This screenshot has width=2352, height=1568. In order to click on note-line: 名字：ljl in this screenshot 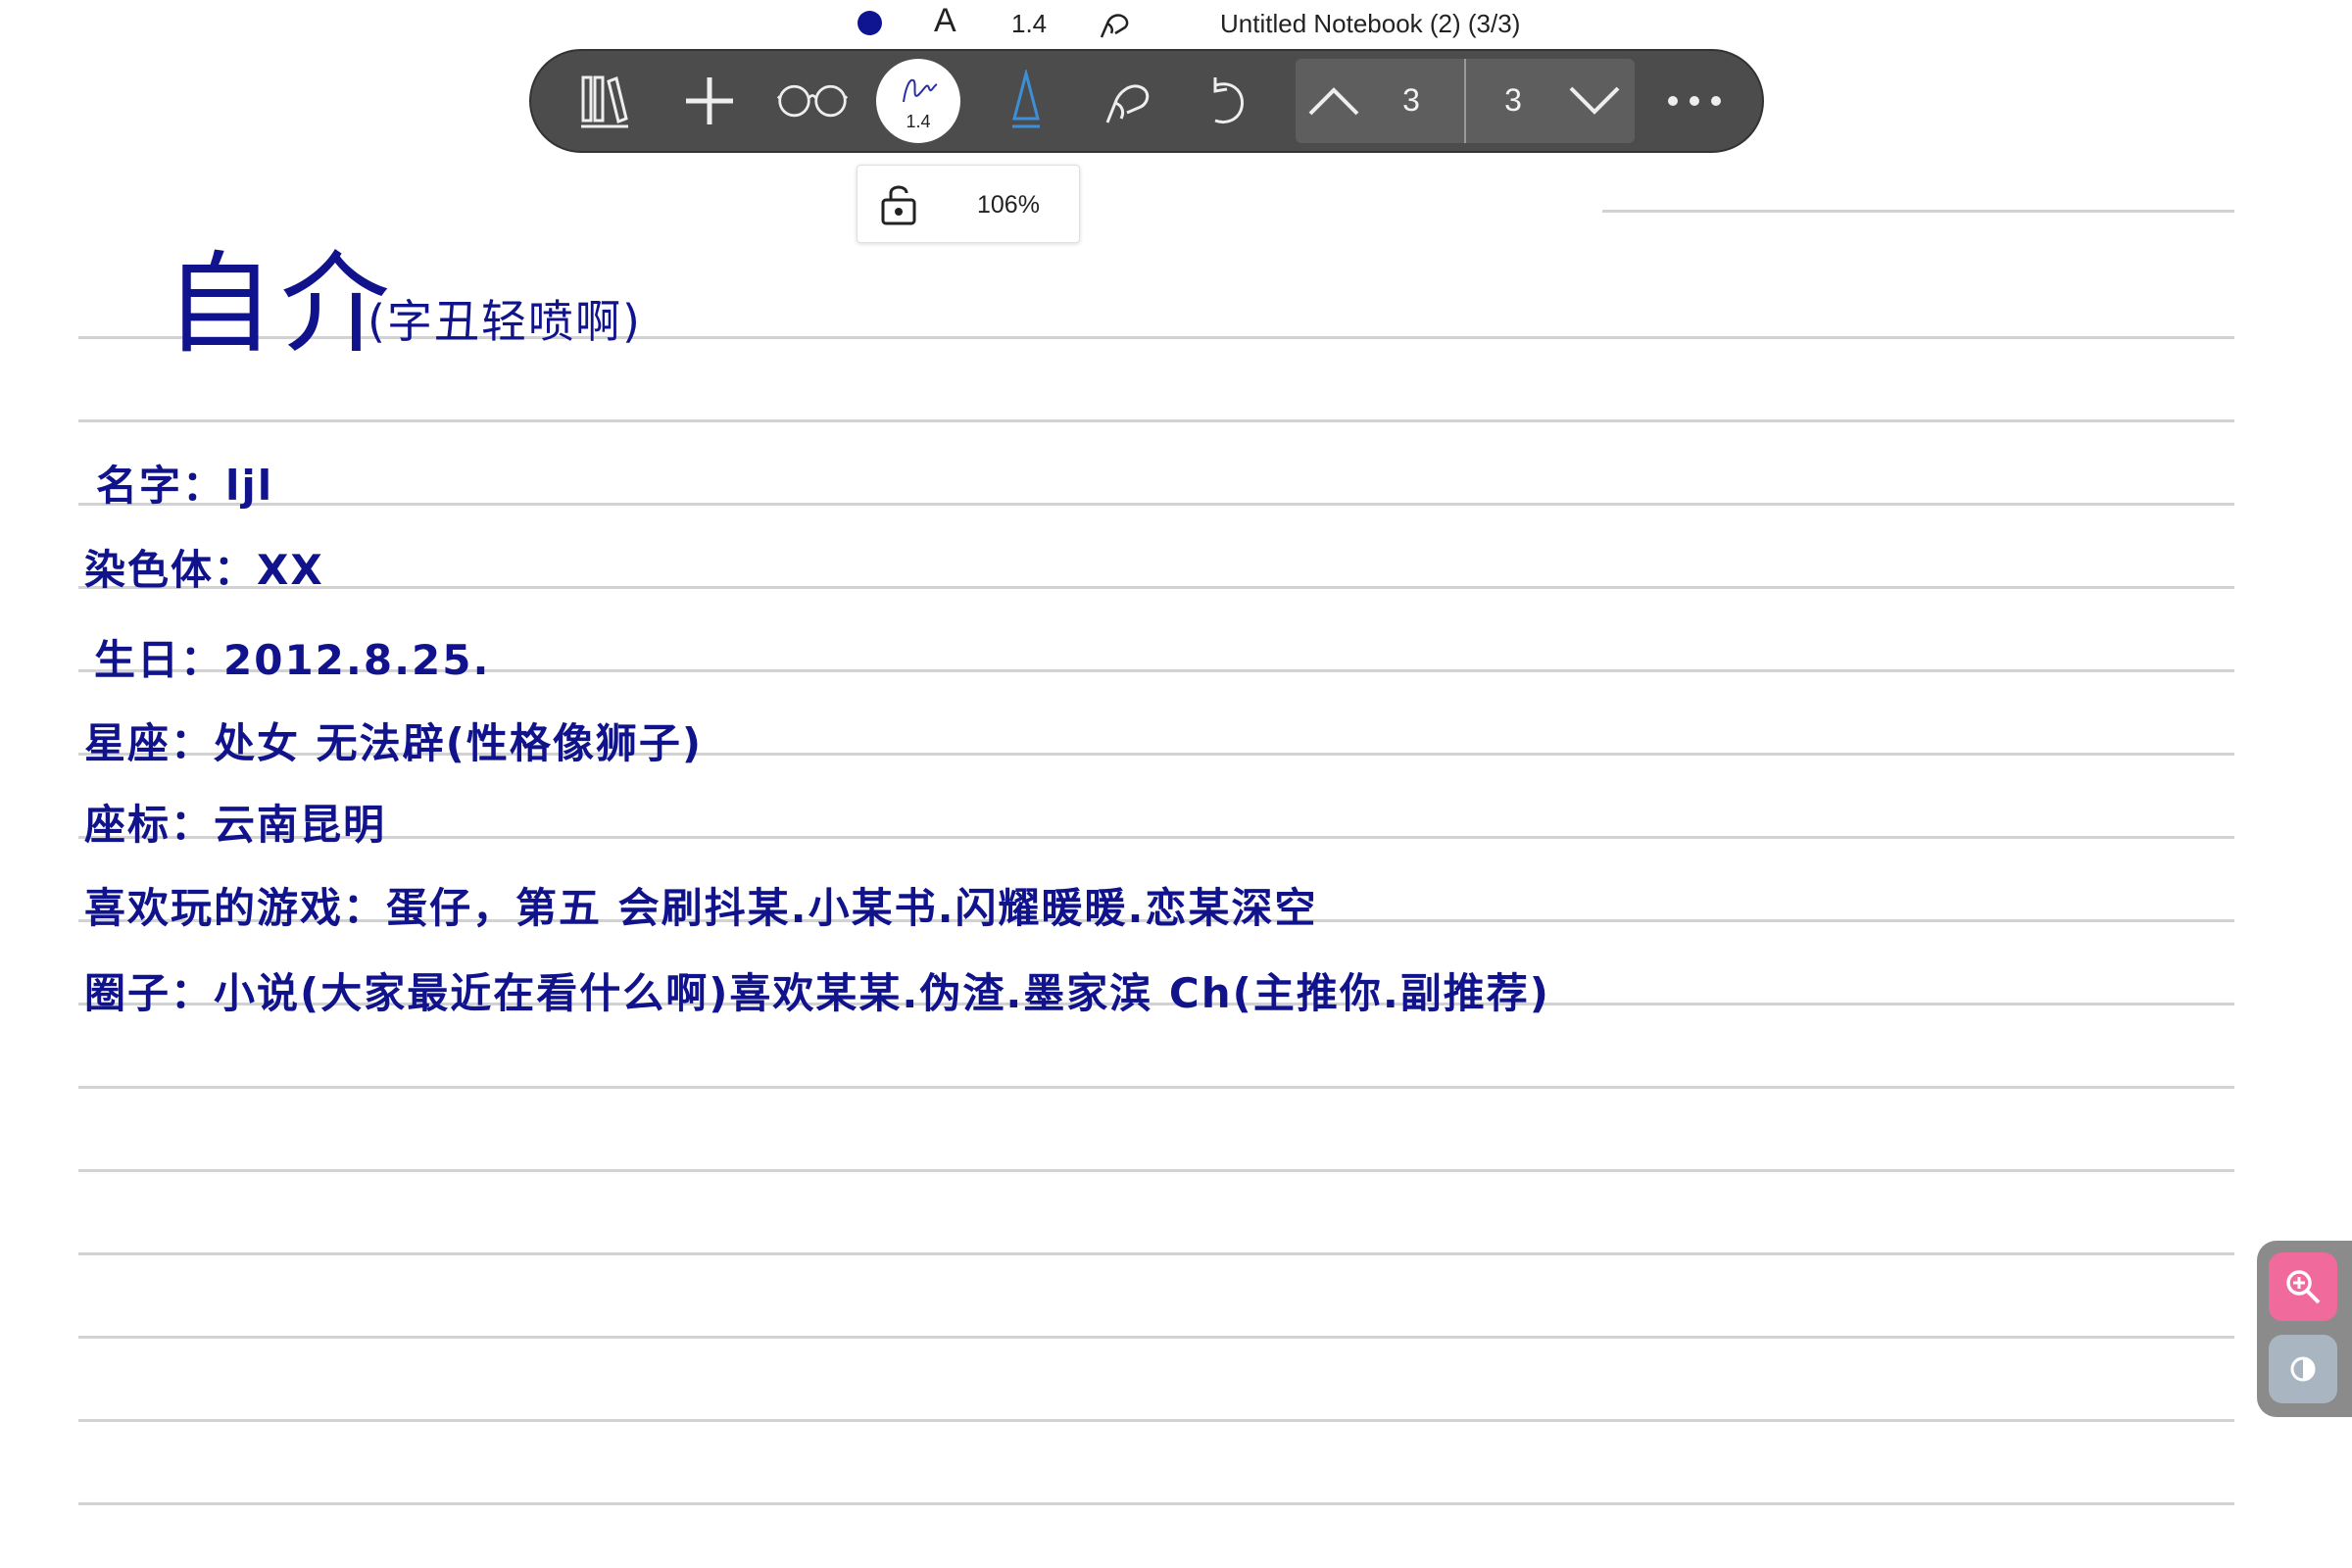, I will do `click(185, 486)`.